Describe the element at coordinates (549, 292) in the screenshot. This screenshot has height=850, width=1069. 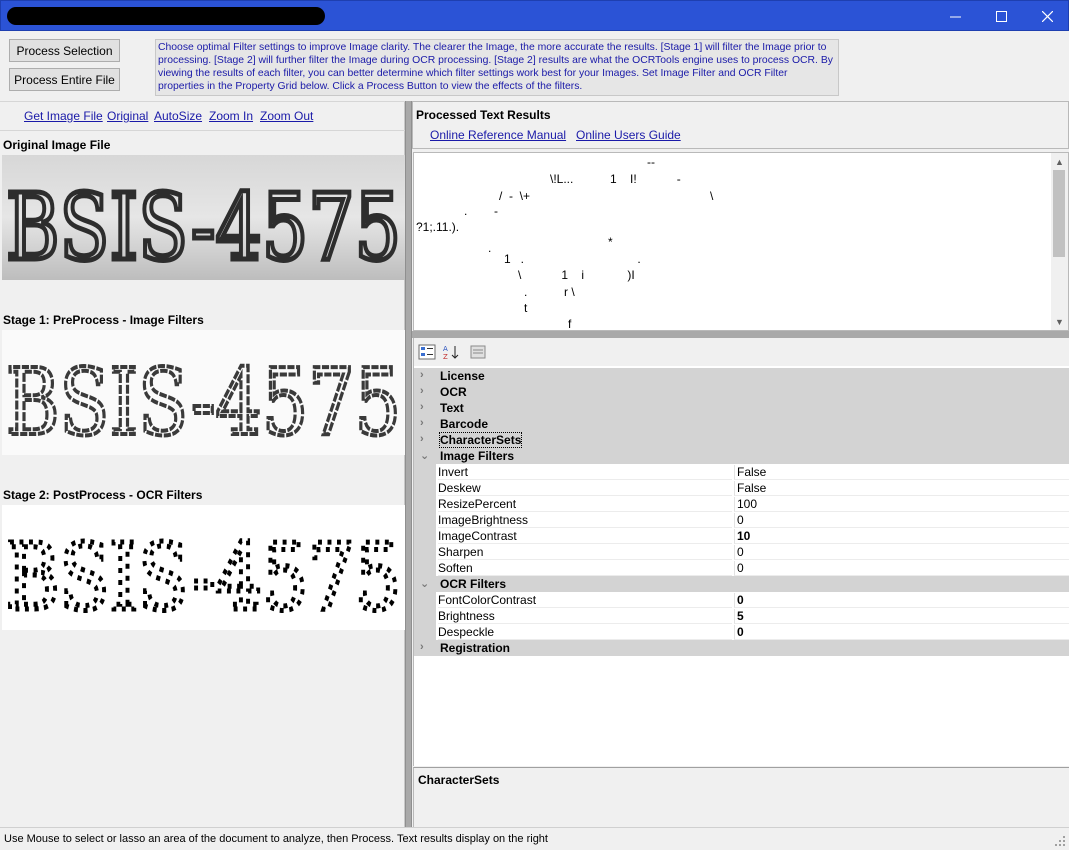
I see `ocr-line: . r \` at that location.